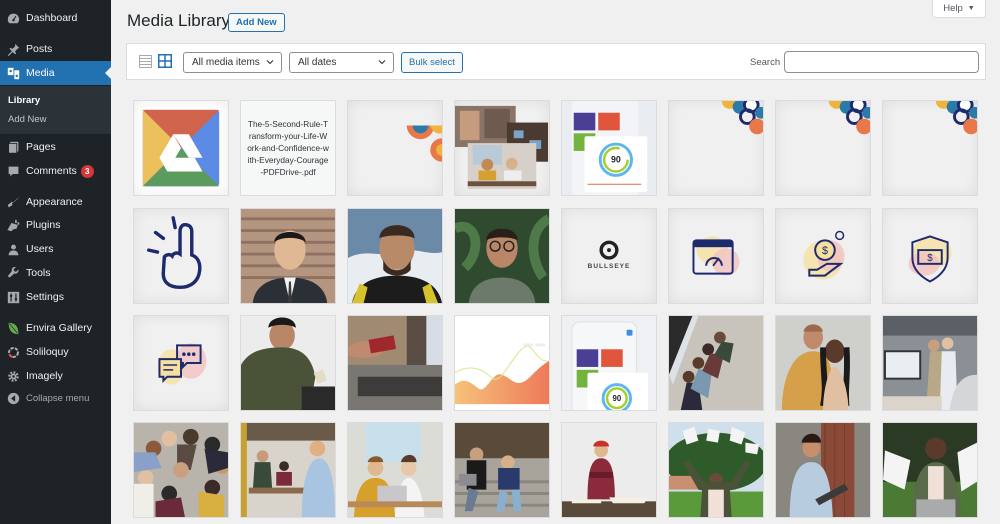 This screenshot has width=1000, height=524. I want to click on sidebar-item-comments: Comments 3, so click(55, 171).